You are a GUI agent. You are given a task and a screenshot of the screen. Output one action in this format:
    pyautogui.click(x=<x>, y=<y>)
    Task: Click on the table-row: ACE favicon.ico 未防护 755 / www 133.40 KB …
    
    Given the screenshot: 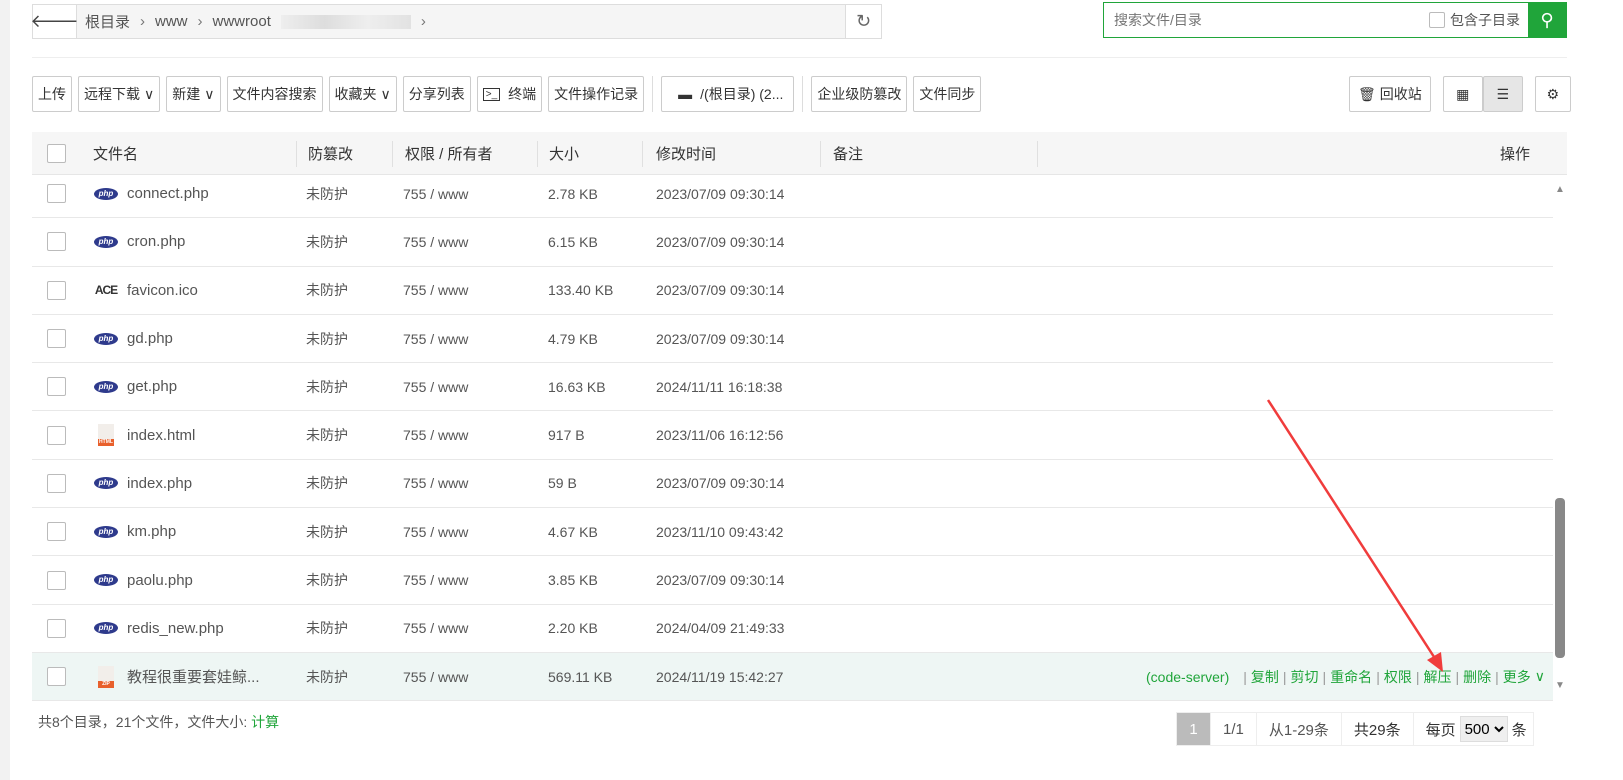 What is the action you would take?
    pyautogui.click(x=792, y=291)
    